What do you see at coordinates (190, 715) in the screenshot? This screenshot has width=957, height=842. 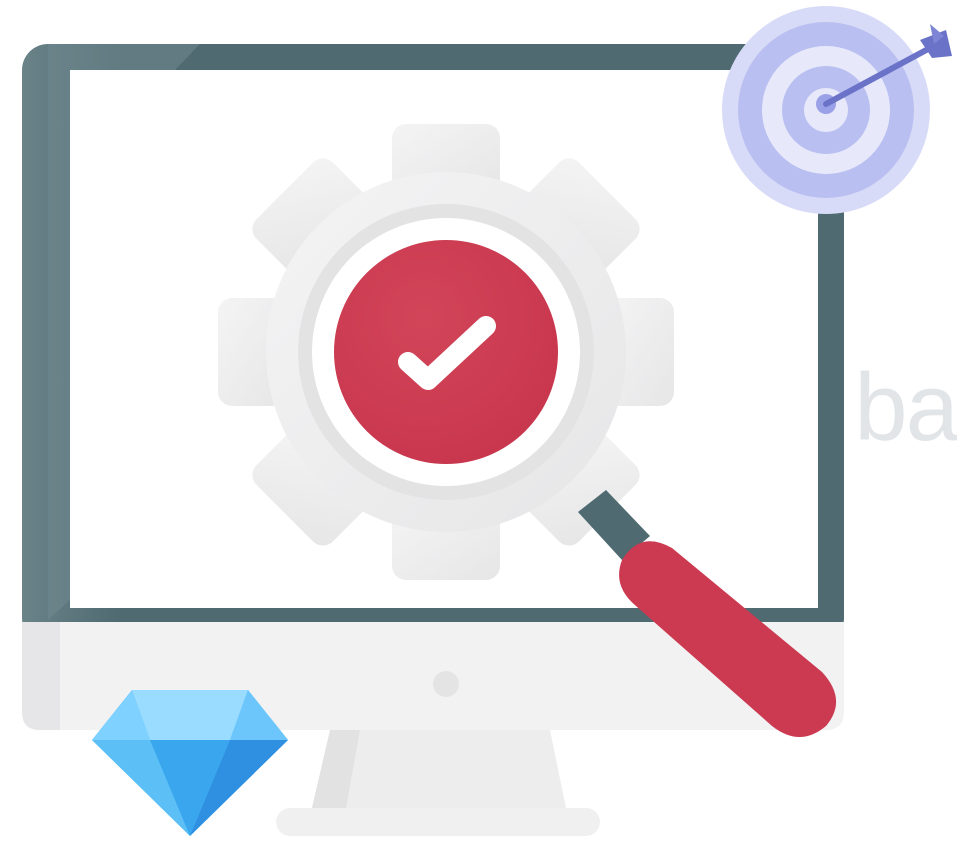 I see `diamond-top-center` at bounding box center [190, 715].